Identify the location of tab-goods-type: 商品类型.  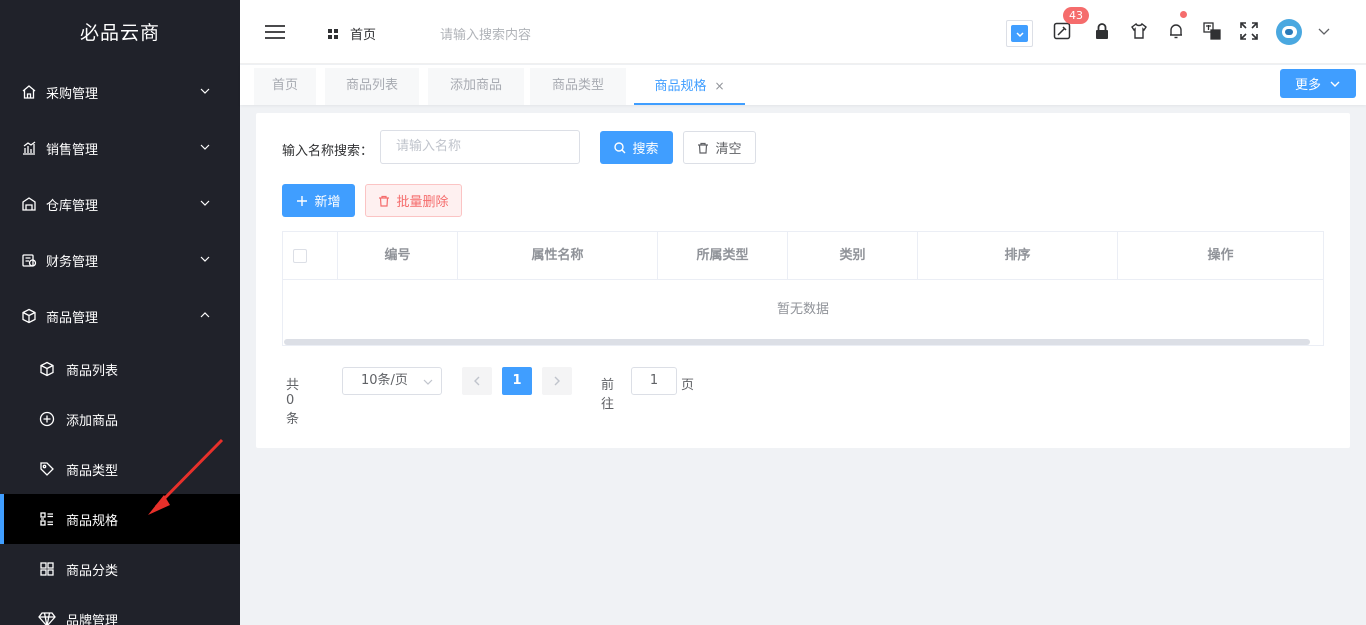
(578, 86).